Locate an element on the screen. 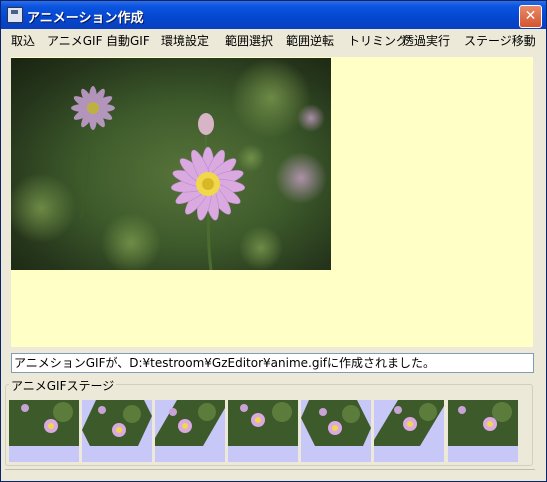 The height and width of the screenshot is (482, 547). frame-2-thumbnail is located at coordinates (117, 423).